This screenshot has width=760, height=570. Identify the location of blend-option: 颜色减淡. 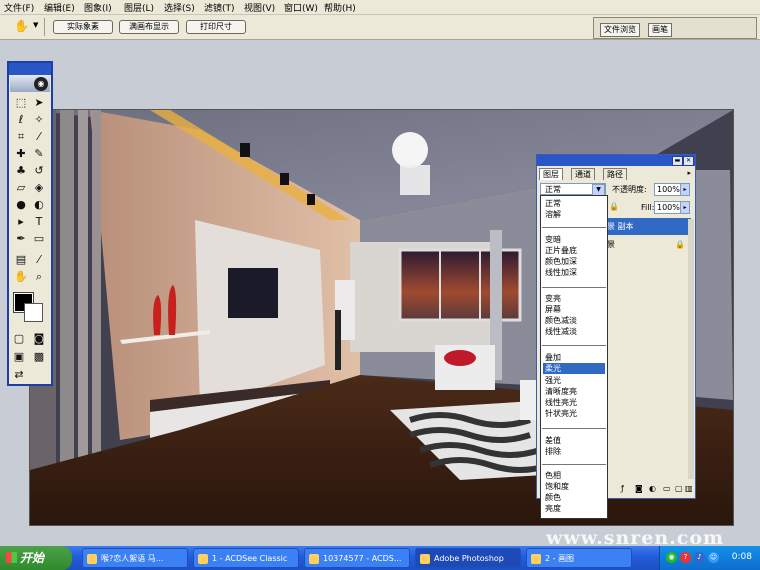
(574, 320).